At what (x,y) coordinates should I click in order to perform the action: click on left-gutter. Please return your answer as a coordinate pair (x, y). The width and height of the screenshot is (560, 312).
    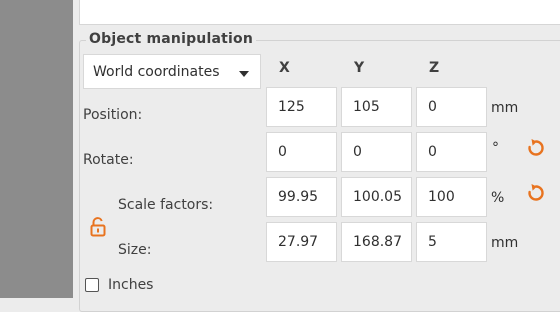
    Looking at the image, I should click on (36, 149).